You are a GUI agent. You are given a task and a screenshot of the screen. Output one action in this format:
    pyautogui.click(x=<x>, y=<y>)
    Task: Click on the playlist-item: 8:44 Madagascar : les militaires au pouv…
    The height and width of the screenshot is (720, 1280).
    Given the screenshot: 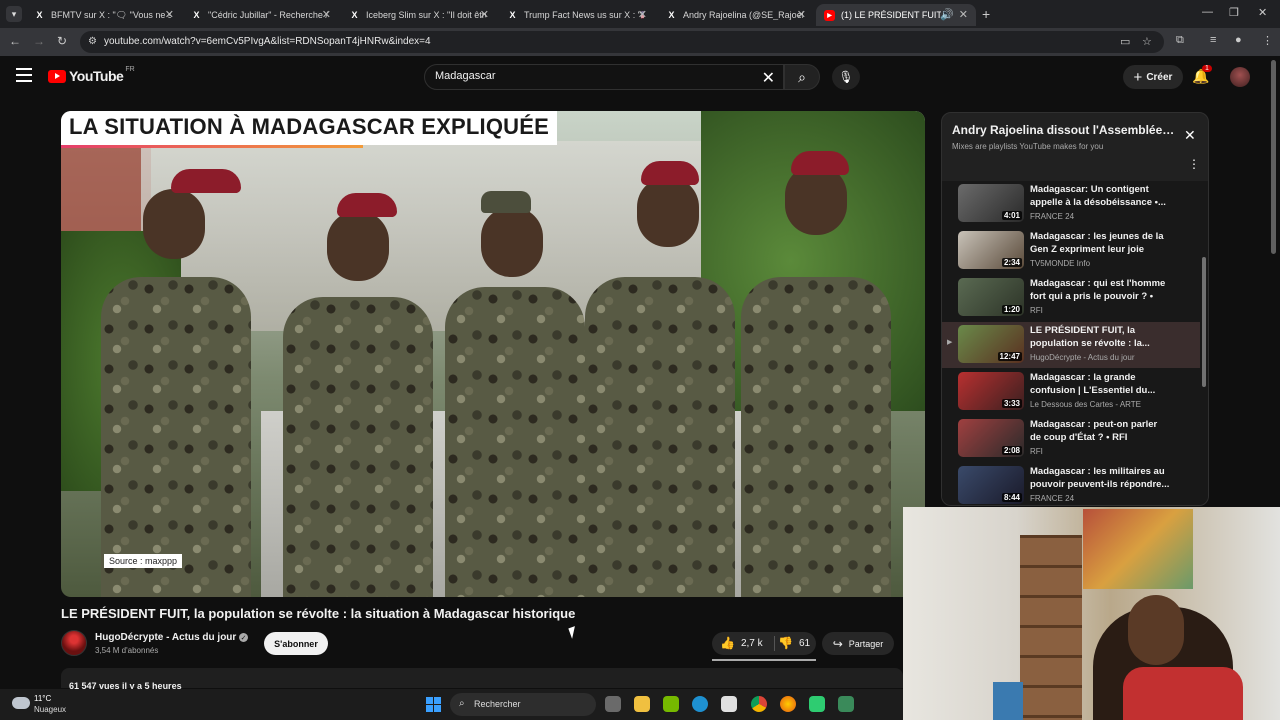 What is the action you would take?
    pyautogui.click(x=1071, y=484)
    